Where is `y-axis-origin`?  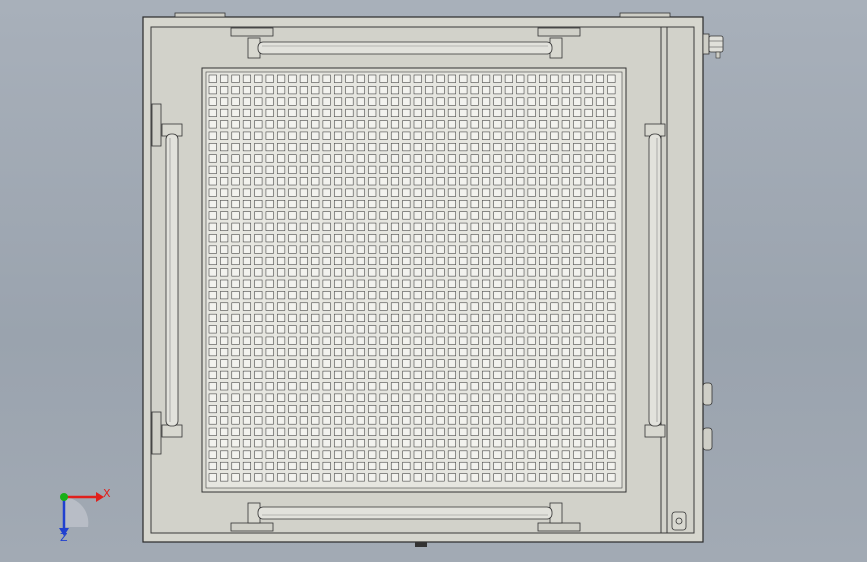 y-axis-origin is located at coordinates (64, 497).